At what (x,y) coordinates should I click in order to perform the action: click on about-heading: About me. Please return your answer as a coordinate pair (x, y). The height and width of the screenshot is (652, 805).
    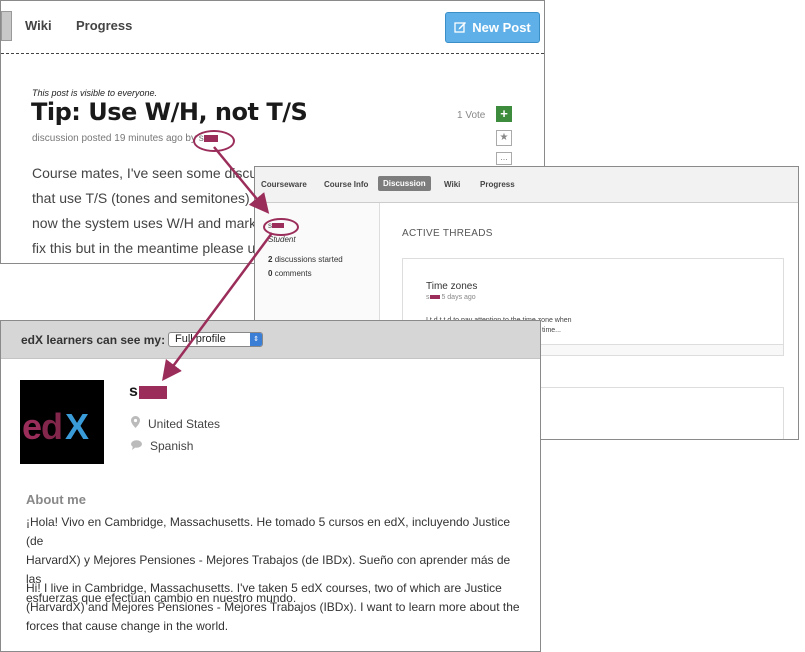
    Looking at the image, I should click on (56, 499).